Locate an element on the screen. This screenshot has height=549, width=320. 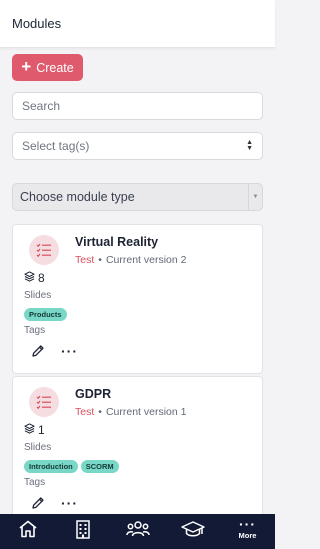
tag-chip: Products is located at coordinates (45, 314).